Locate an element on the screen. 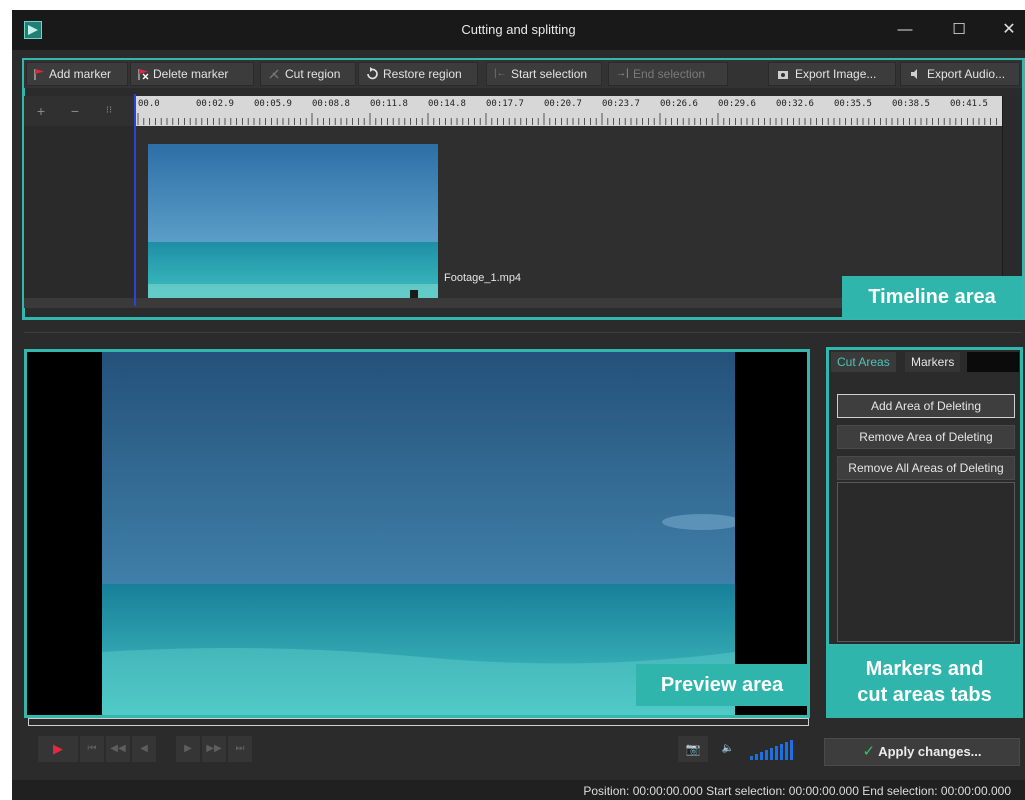  add-marker-button: Add marker is located at coordinates (77, 74).